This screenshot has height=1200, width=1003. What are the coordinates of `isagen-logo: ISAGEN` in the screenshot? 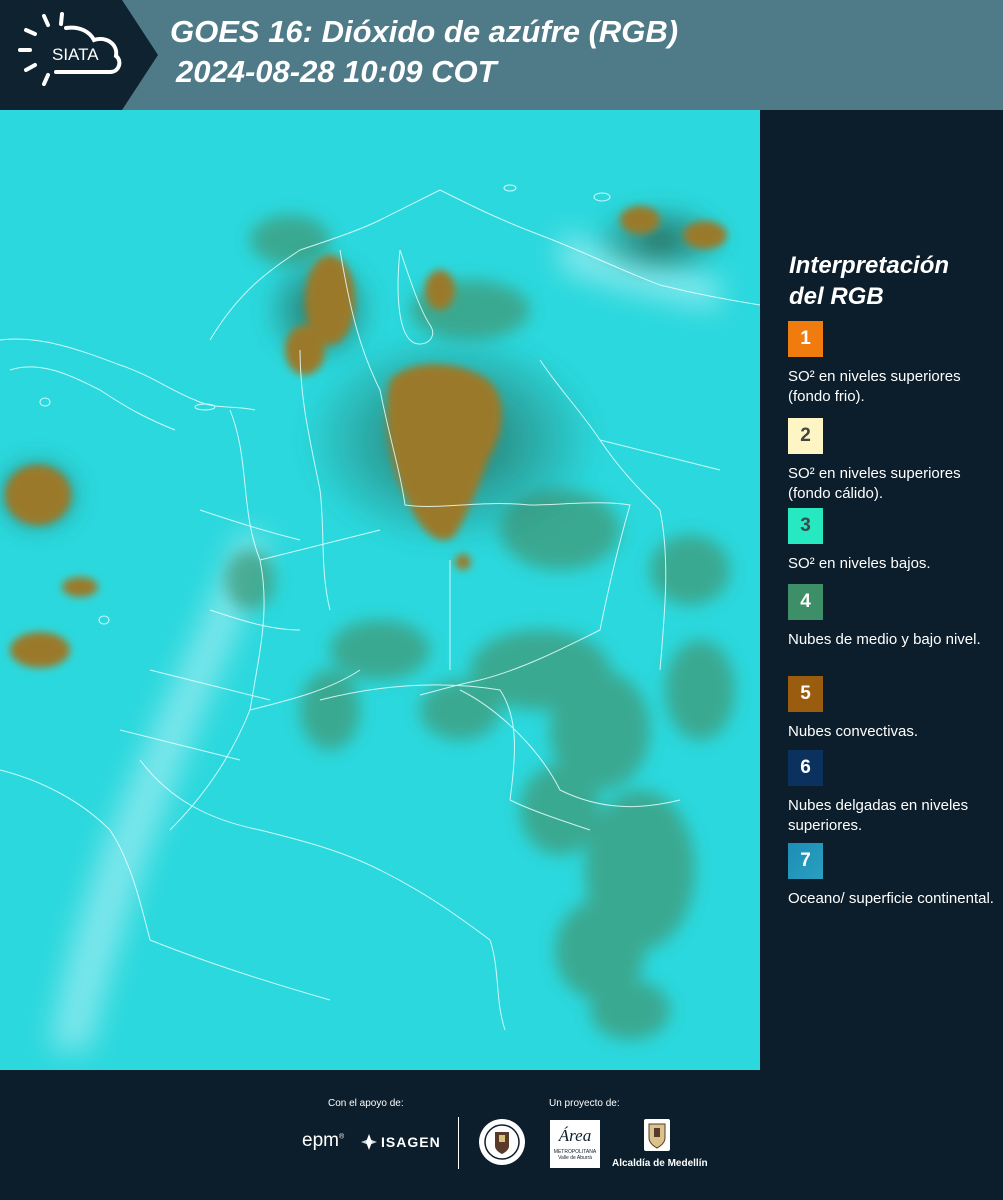 It's located at (400, 1142).